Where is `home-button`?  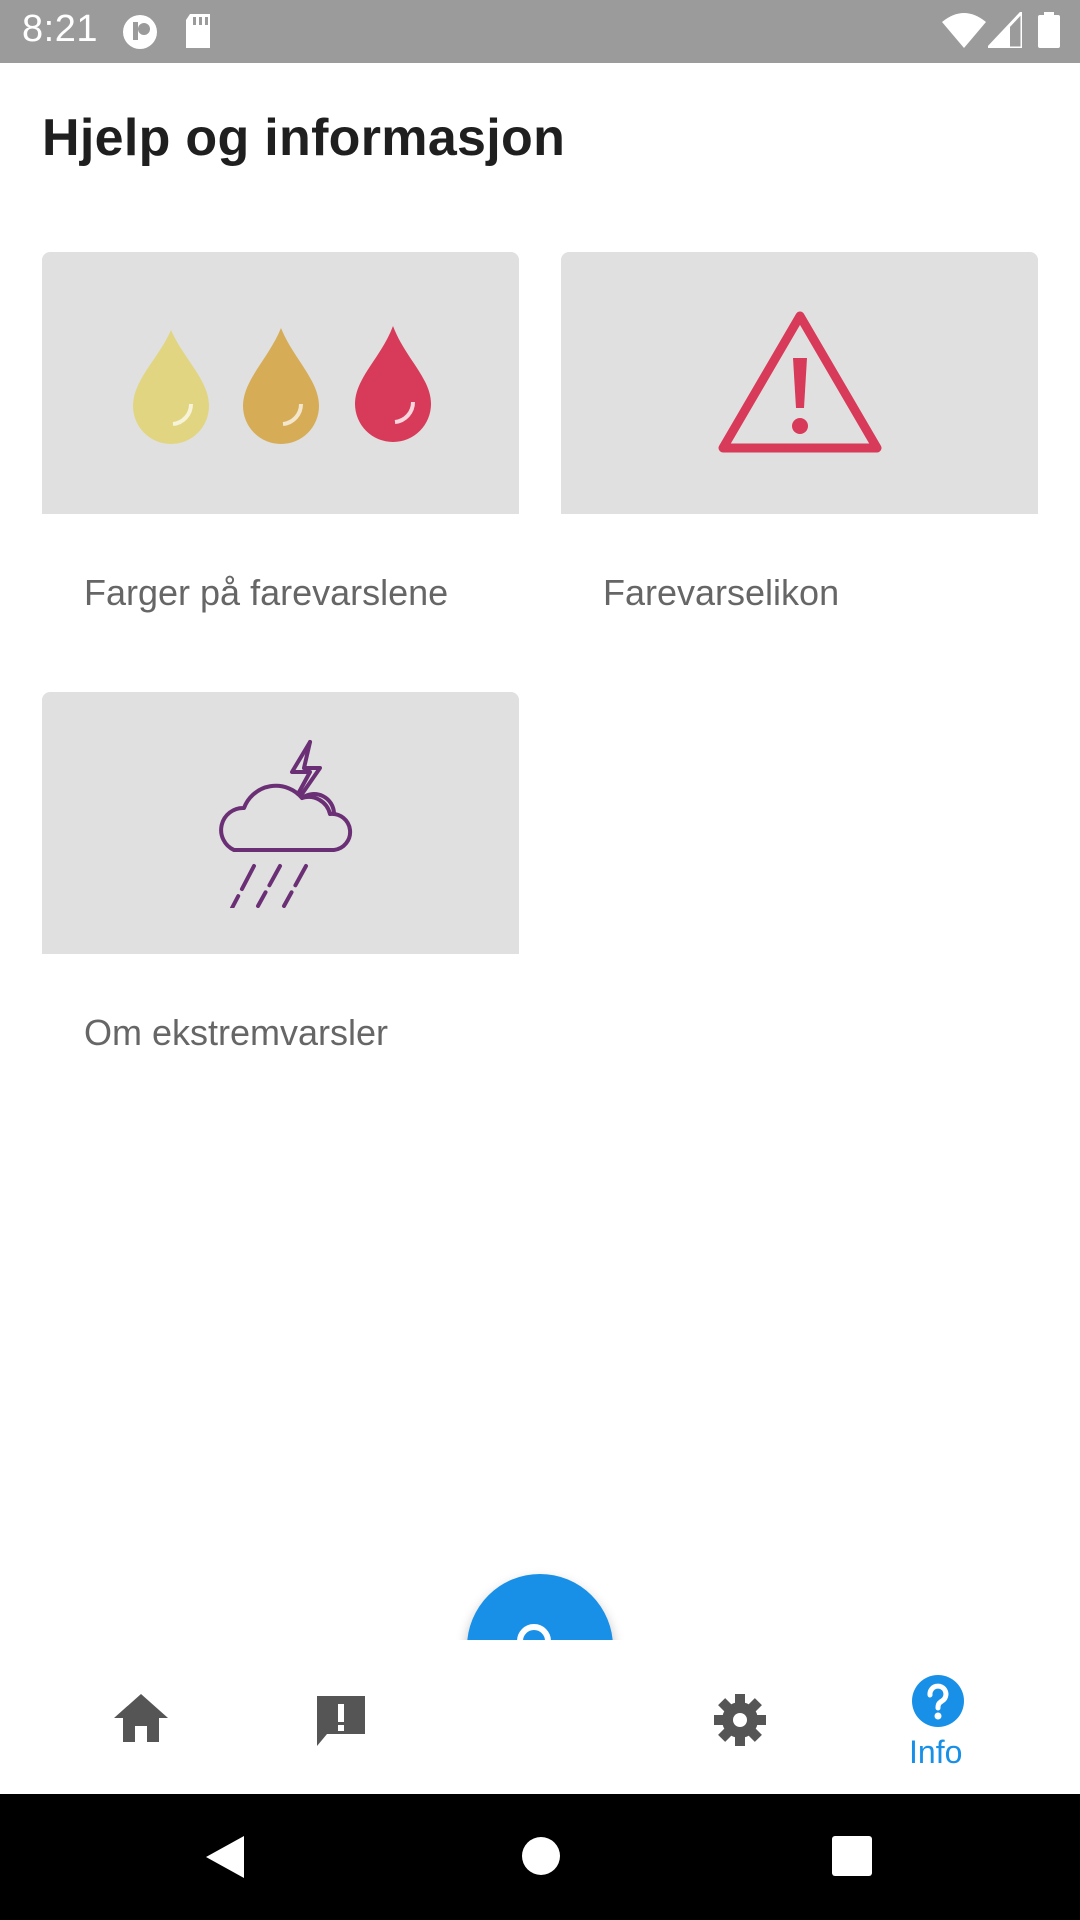 home-button is located at coordinates (541, 1858).